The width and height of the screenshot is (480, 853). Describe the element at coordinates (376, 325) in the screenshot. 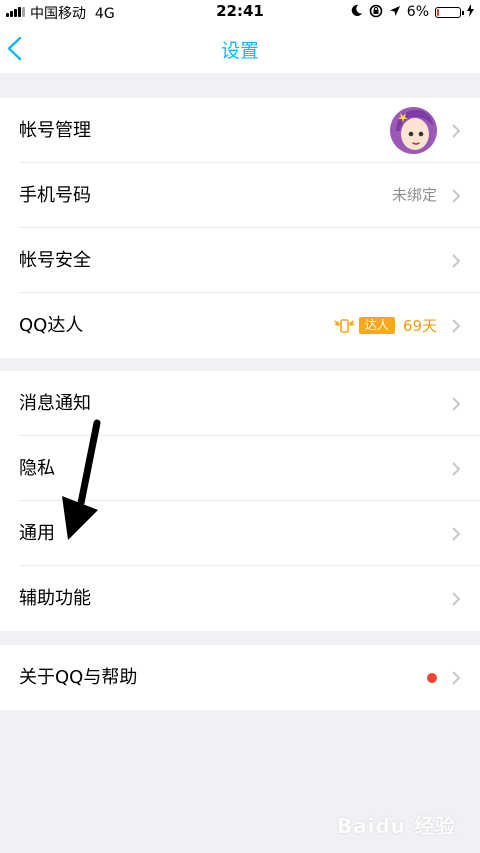

I see `daren-badge: 达人` at that location.